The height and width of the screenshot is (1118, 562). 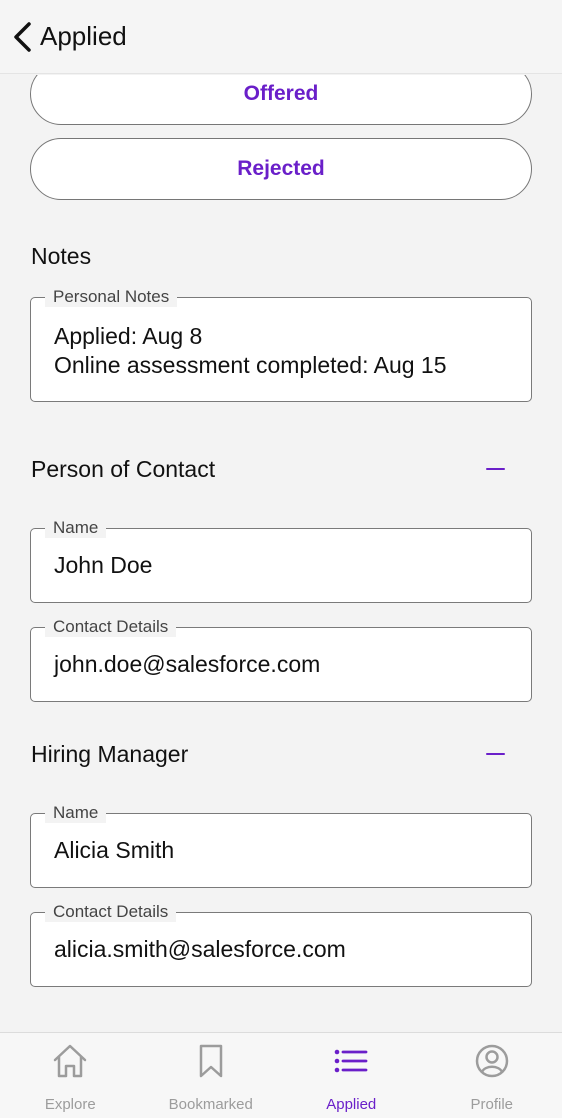 What do you see at coordinates (351, 1075) in the screenshot?
I see `tab-applied: Applied` at bounding box center [351, 1075].